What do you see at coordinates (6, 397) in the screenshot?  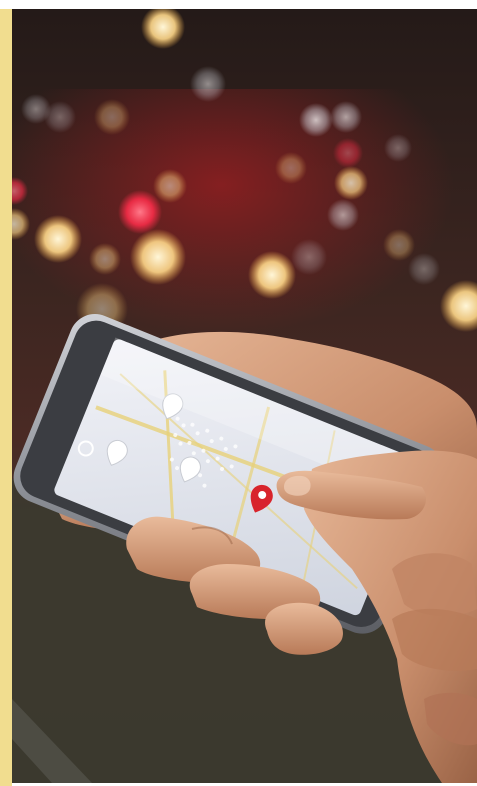 I see `accent-bar` at bounding box center [6, 397].